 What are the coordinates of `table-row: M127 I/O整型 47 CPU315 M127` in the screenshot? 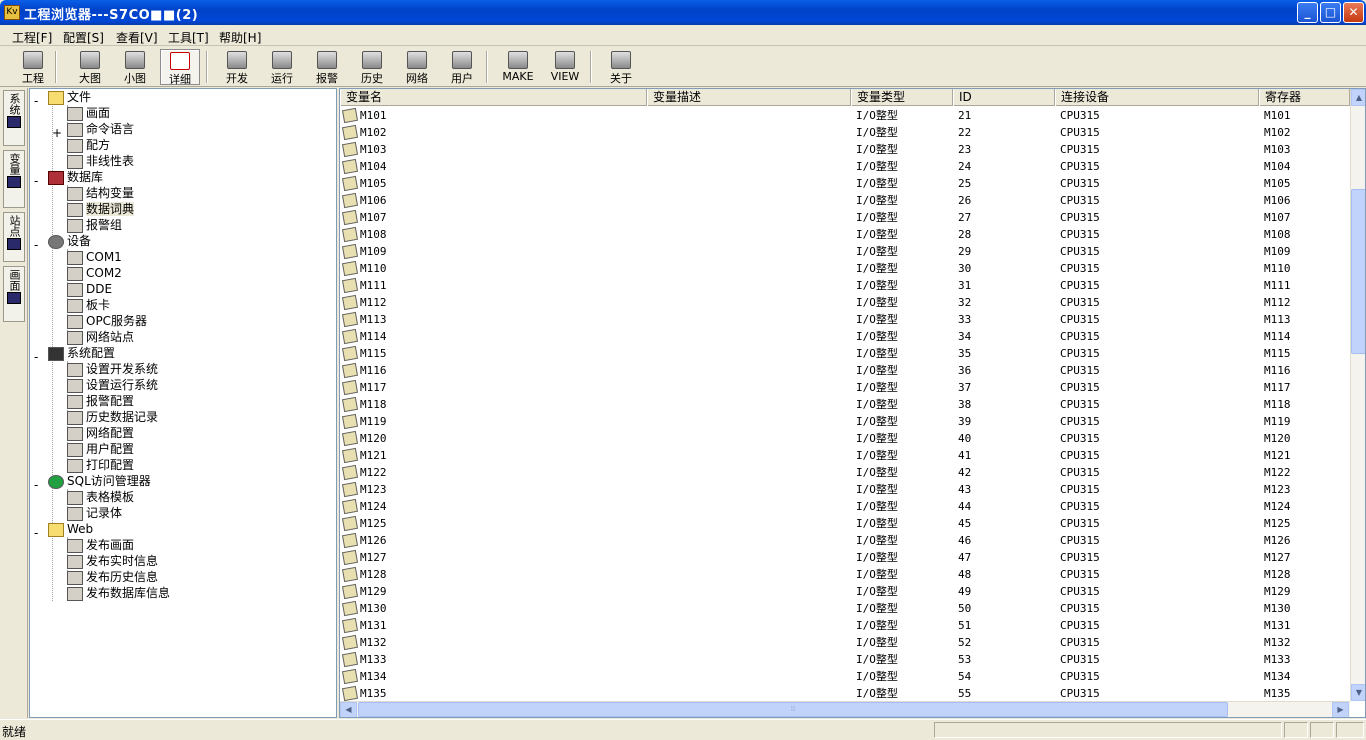 It's located at (844, 557).